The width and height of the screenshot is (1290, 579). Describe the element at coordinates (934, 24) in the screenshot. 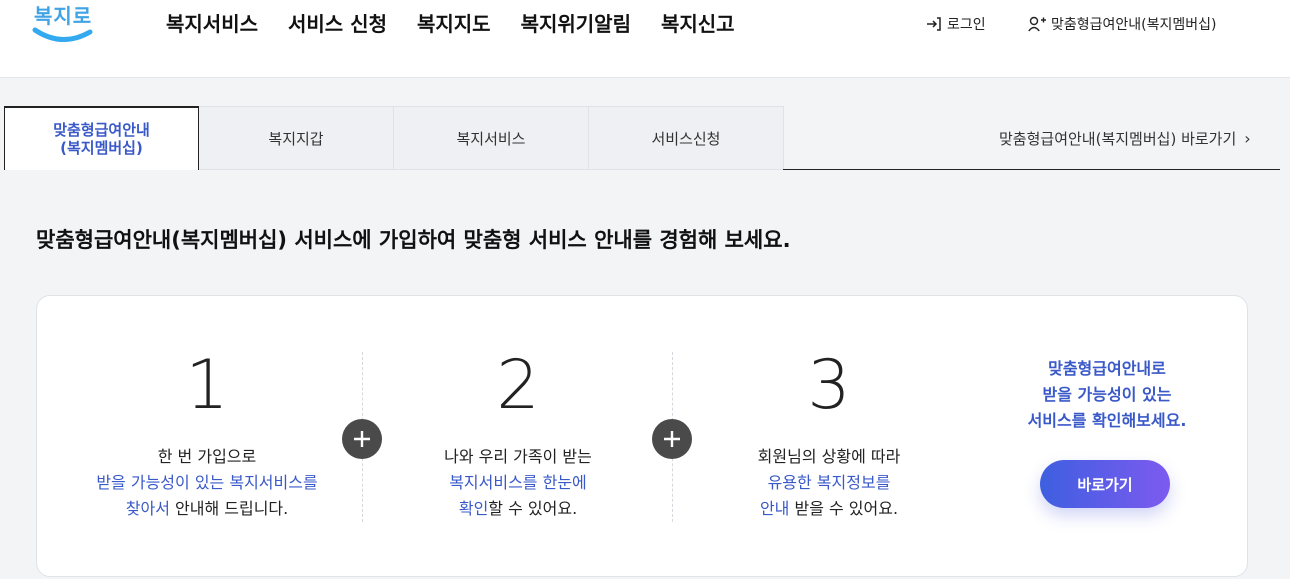

I see `login-icon` at that location.